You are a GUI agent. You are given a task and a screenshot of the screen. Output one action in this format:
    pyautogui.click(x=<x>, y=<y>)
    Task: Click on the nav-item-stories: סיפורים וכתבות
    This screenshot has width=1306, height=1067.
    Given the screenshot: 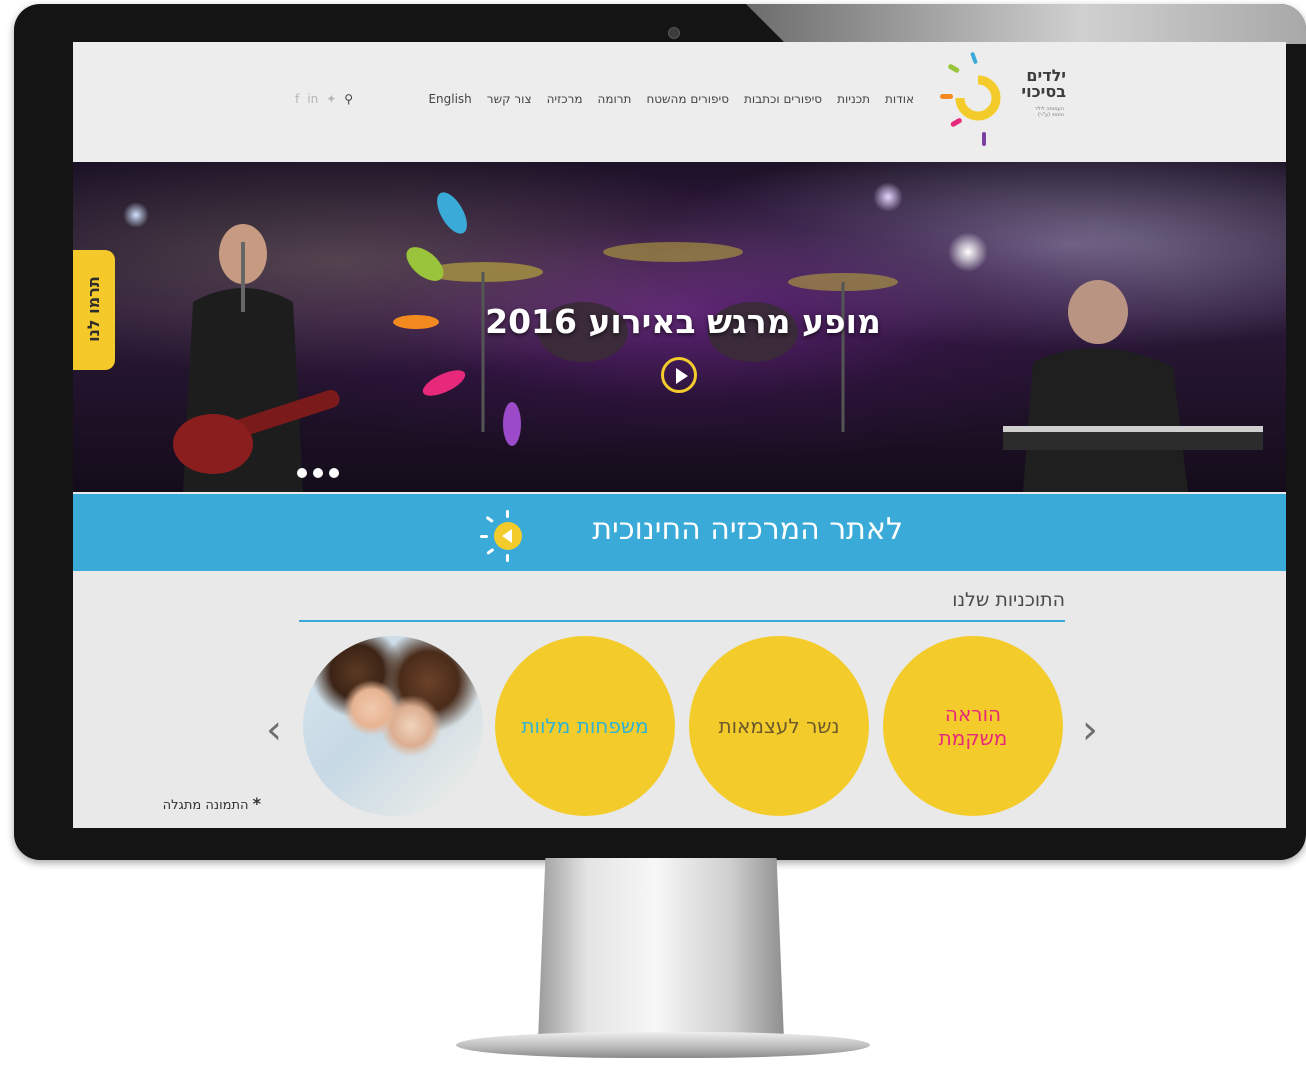 What is the action you would take?
    pyautogui.click(x=783, y=99)
    